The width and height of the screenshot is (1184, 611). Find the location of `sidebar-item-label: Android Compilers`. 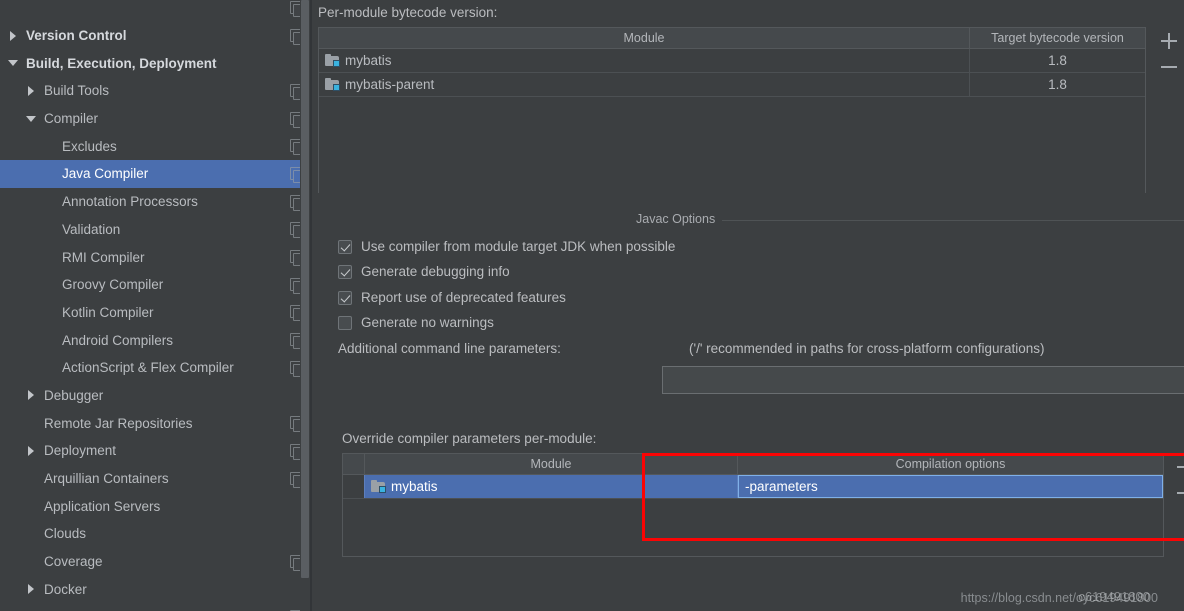

sidebar-item-label: Android Compilers is located at coordinates (118, 340).